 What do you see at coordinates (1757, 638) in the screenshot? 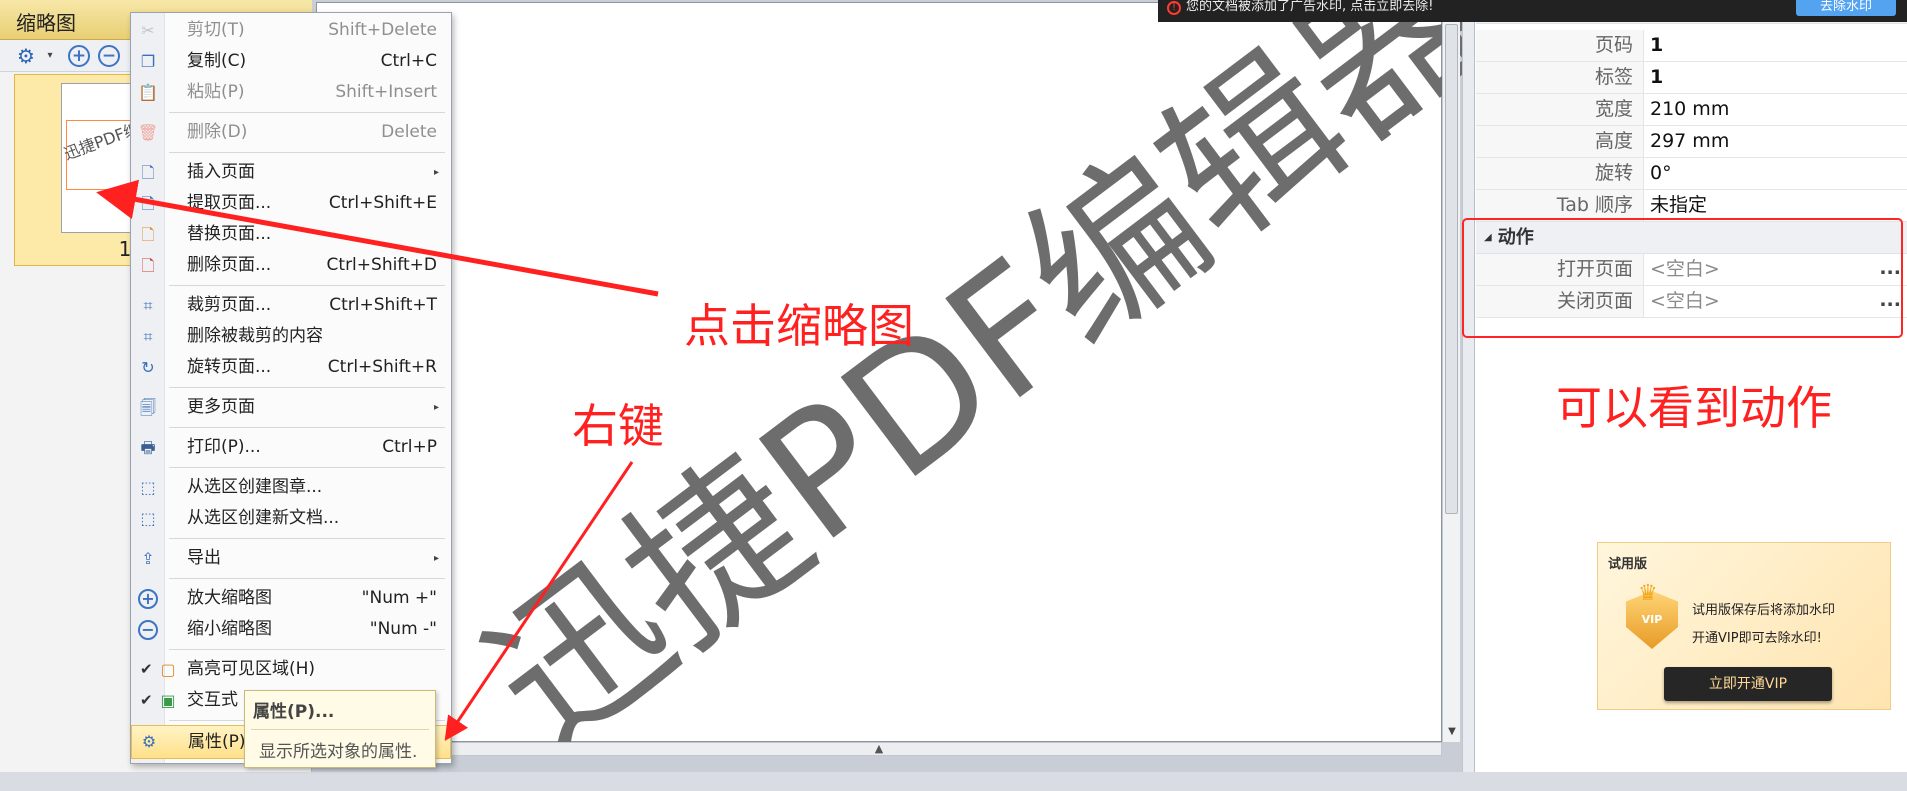
I see `trial-line-2: 开通VIP即可去除水印!` at bounding box center [1757, 638].